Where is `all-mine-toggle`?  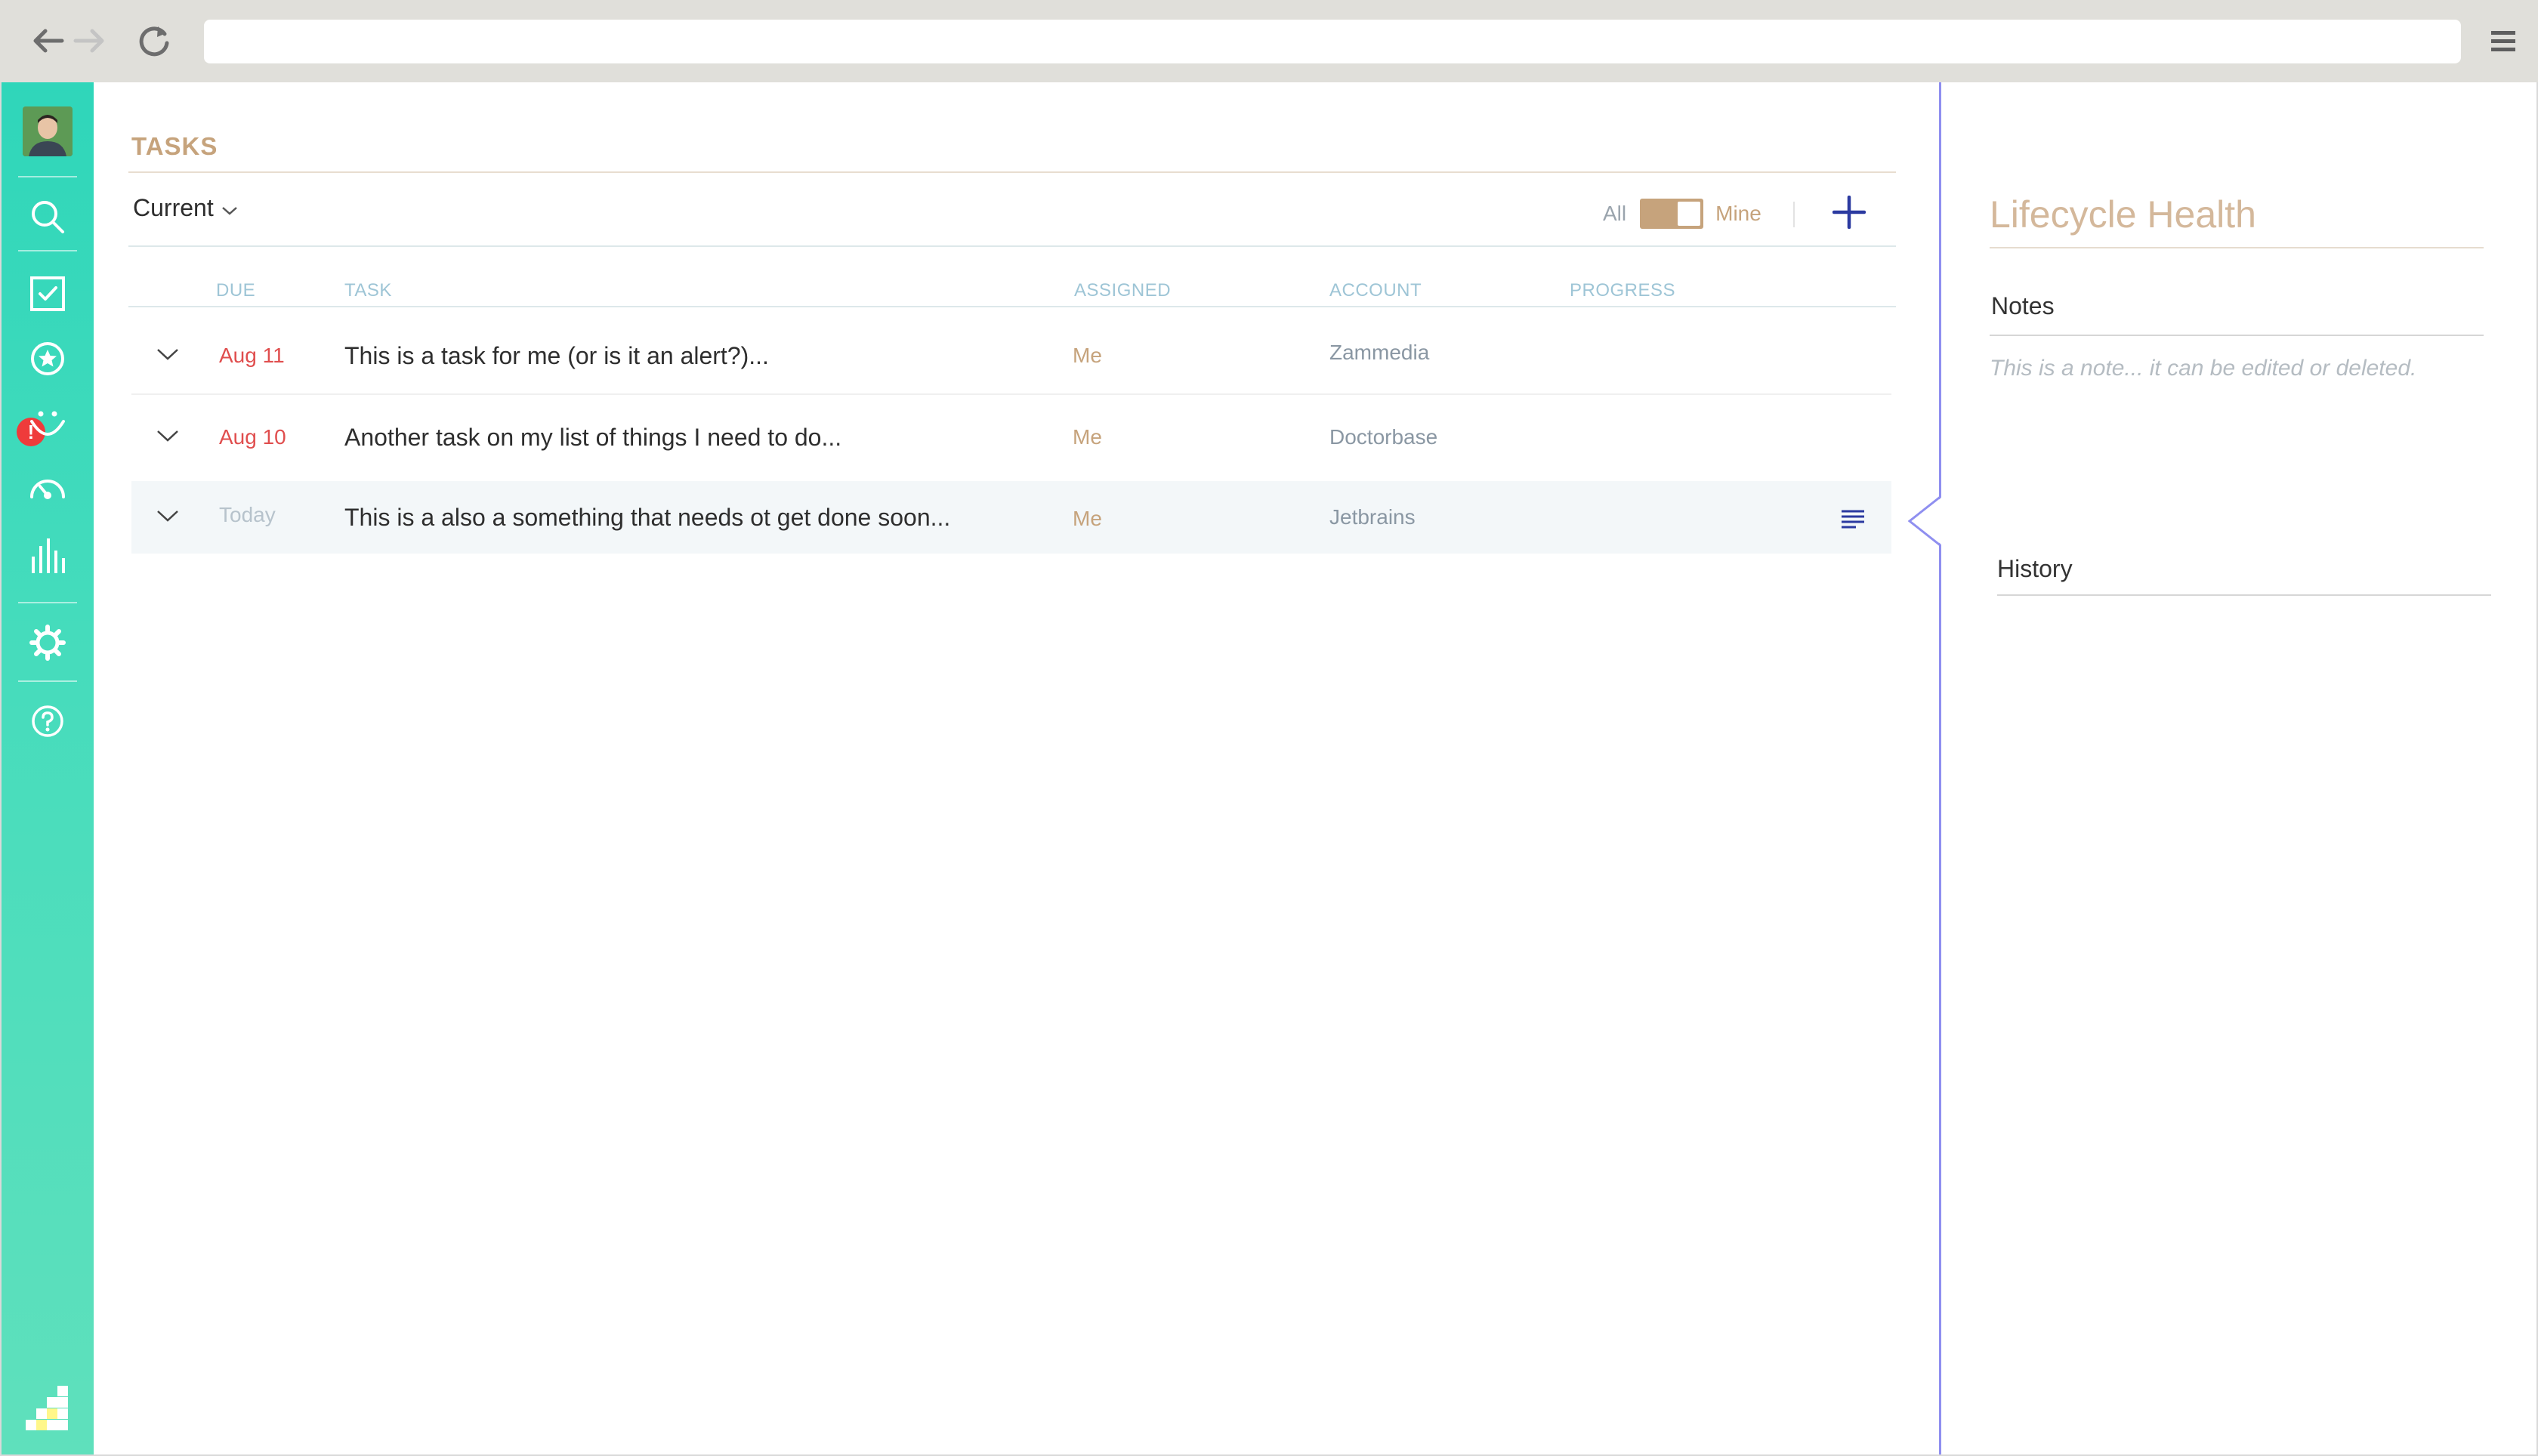
all-mine-toggle is located at coordinates (1672, 214).